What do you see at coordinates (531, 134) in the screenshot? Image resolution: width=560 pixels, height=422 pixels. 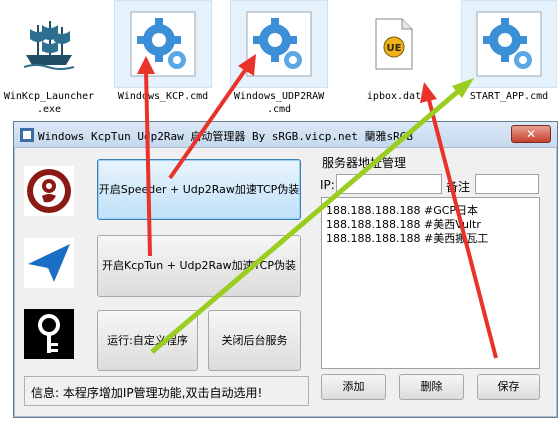 I see `close-button: ✕` at bounding box center [531, 134].